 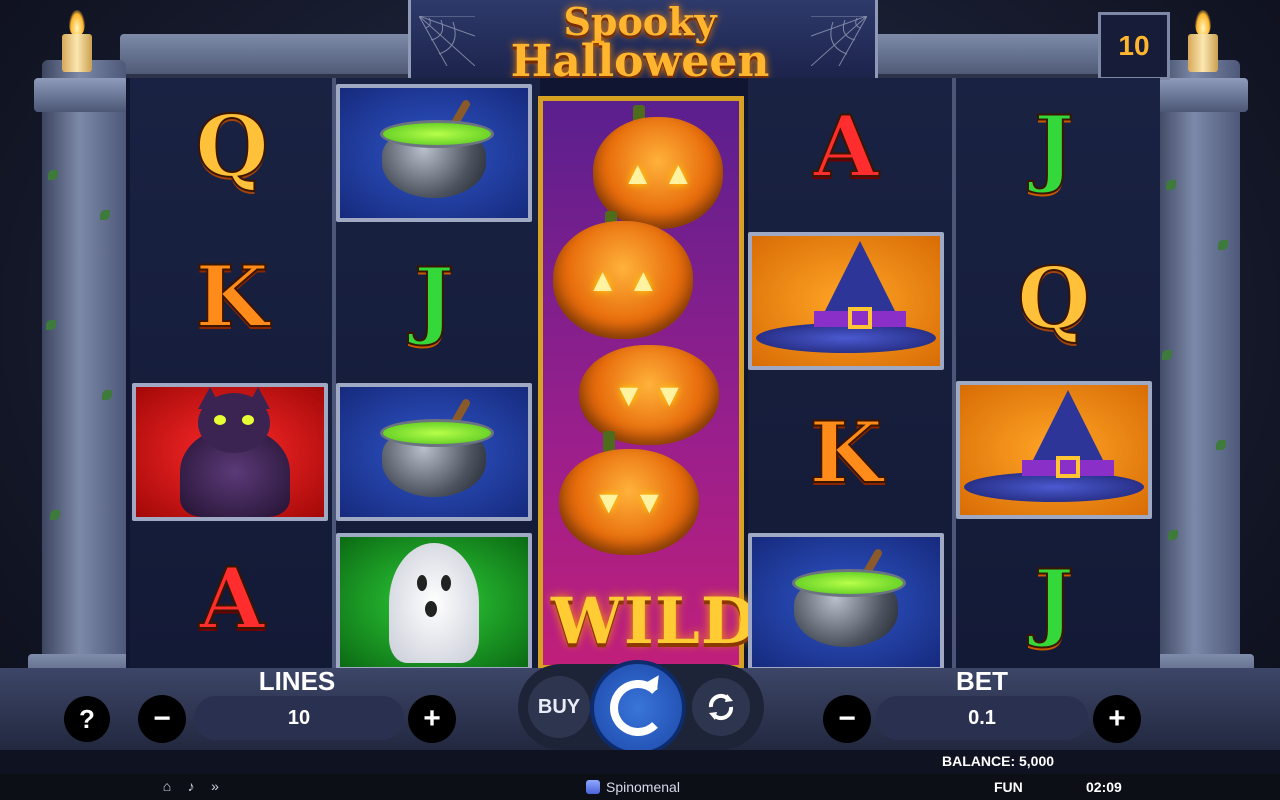 I want to click on autoplay-button, so click(x=721, y=707).